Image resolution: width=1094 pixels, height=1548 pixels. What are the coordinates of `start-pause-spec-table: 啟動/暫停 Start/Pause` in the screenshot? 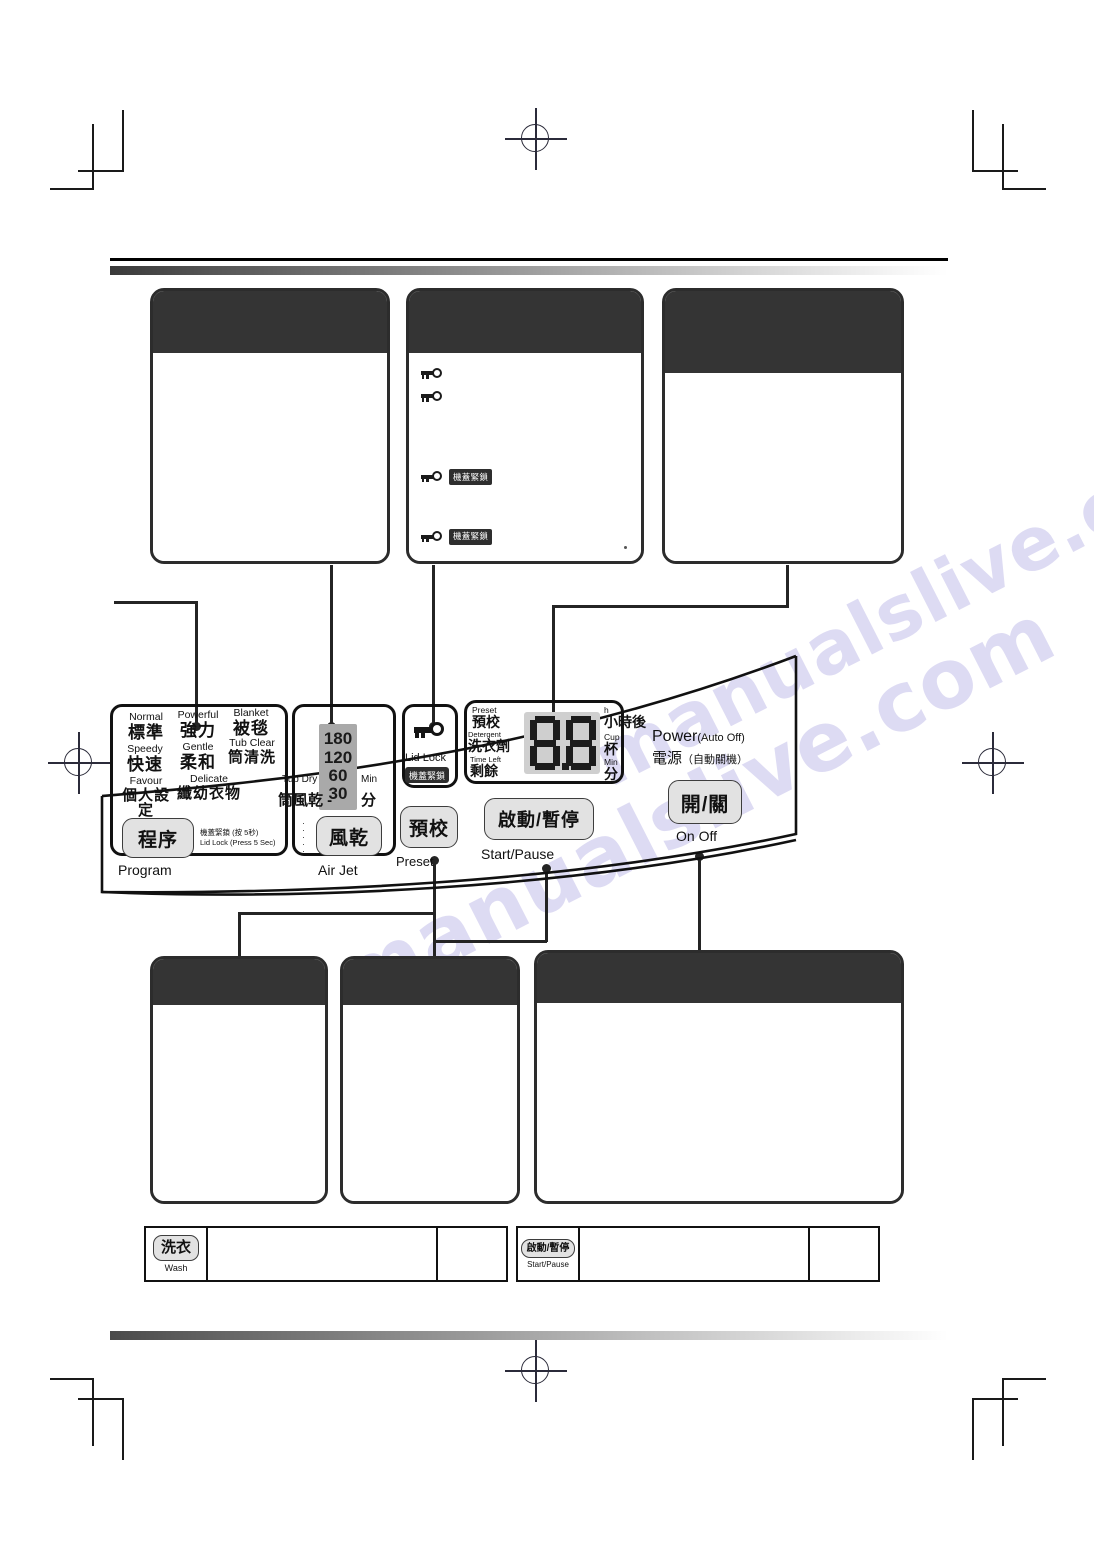 It's located at (698, 1254).